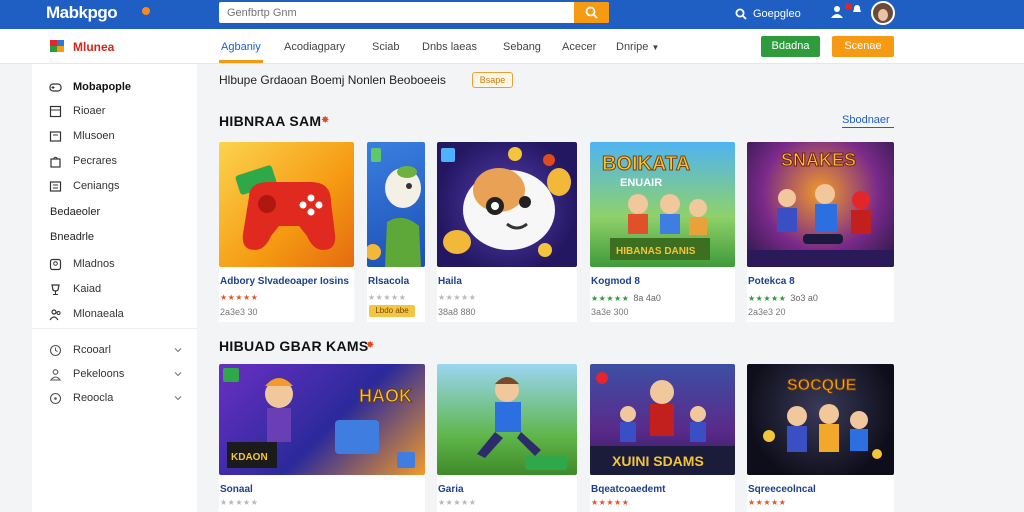 This screenshot has height=512, width=1024. What do you see at coordinates (457, 502) in the screenshot?
I see `star-rating: ★★★★★` at bounding box center [457, 502].